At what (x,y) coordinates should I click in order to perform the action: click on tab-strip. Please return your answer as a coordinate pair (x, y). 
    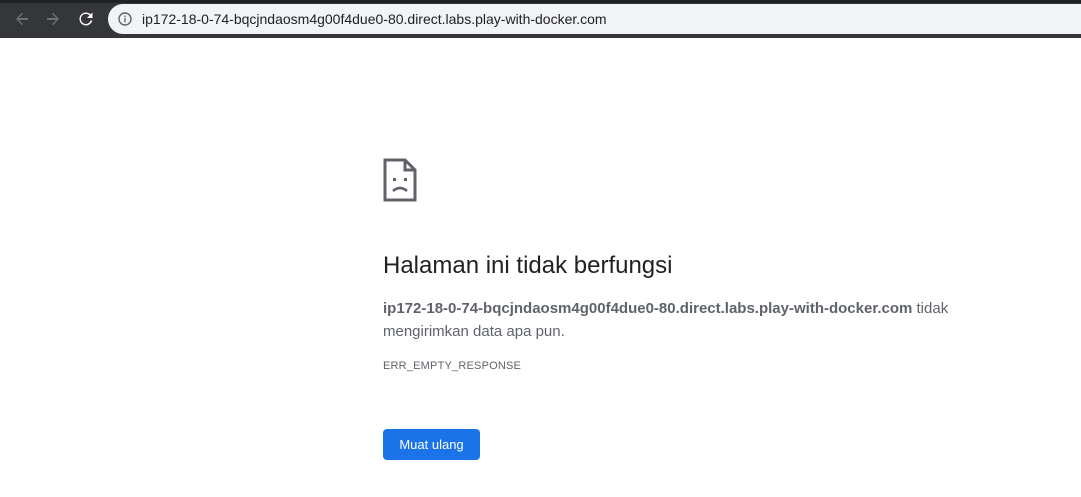
    Looking at the image, I should click on (540, 1).